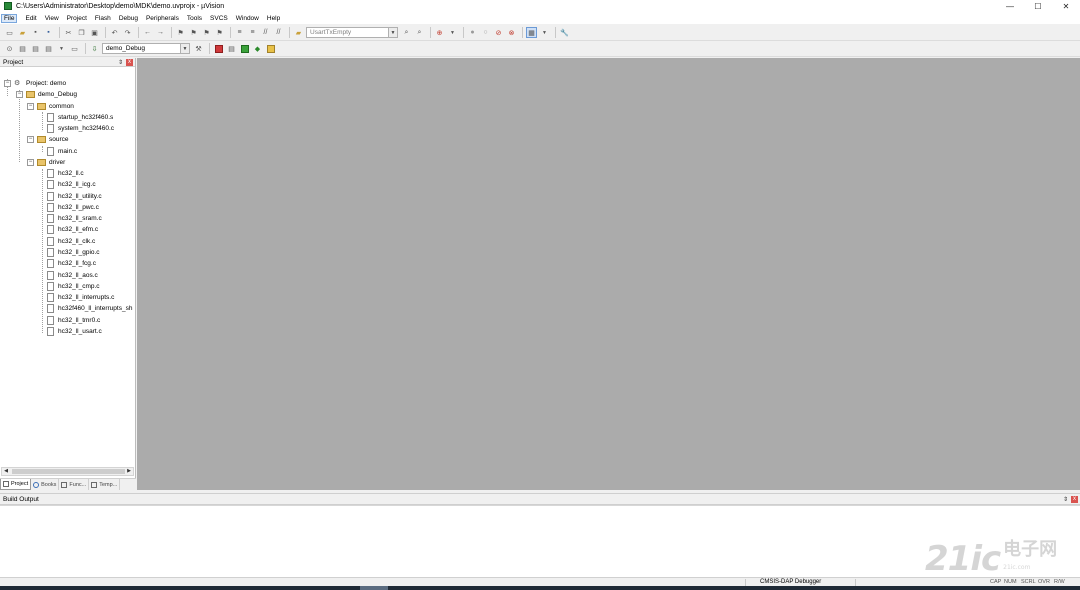 This screenshot has height=590, width=1080. I want to click on cut-icon: ✂, so click(68, 32).